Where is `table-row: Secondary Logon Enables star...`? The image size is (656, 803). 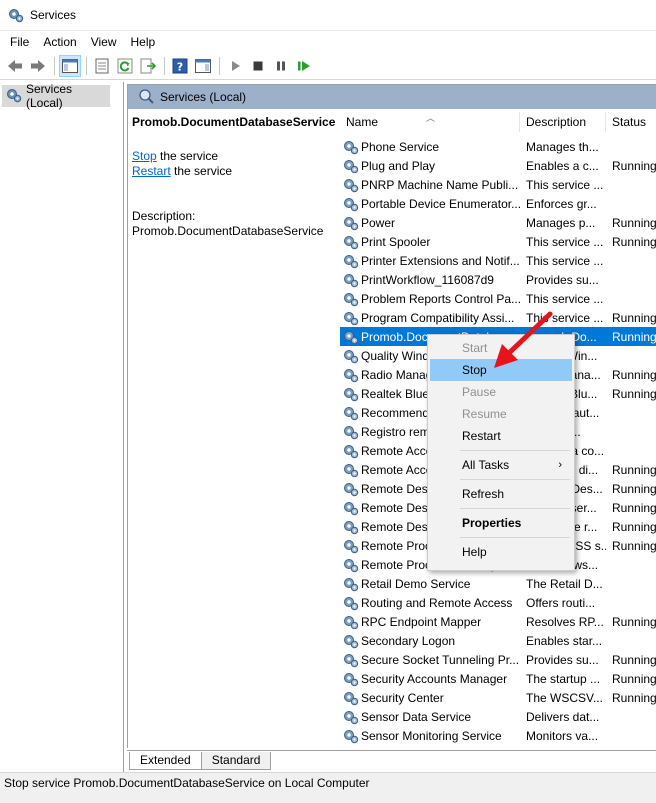 table-row: Secondary Logon Enables star... is located at coordinates (498, 640).